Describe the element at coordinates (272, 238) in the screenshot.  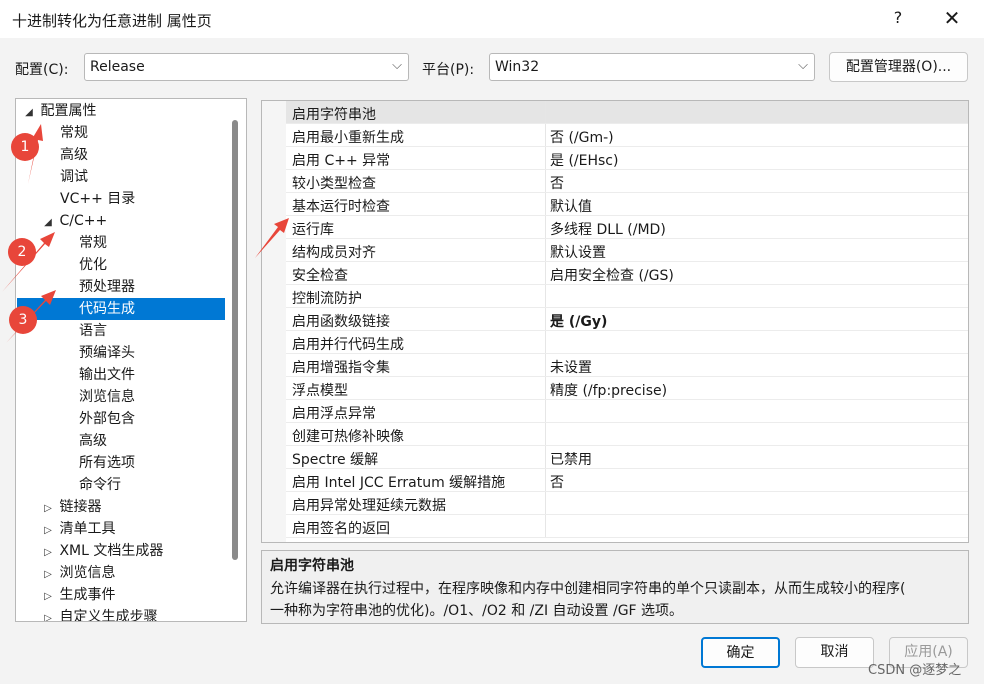
I see `annotation-arrow-runtime` at that location.